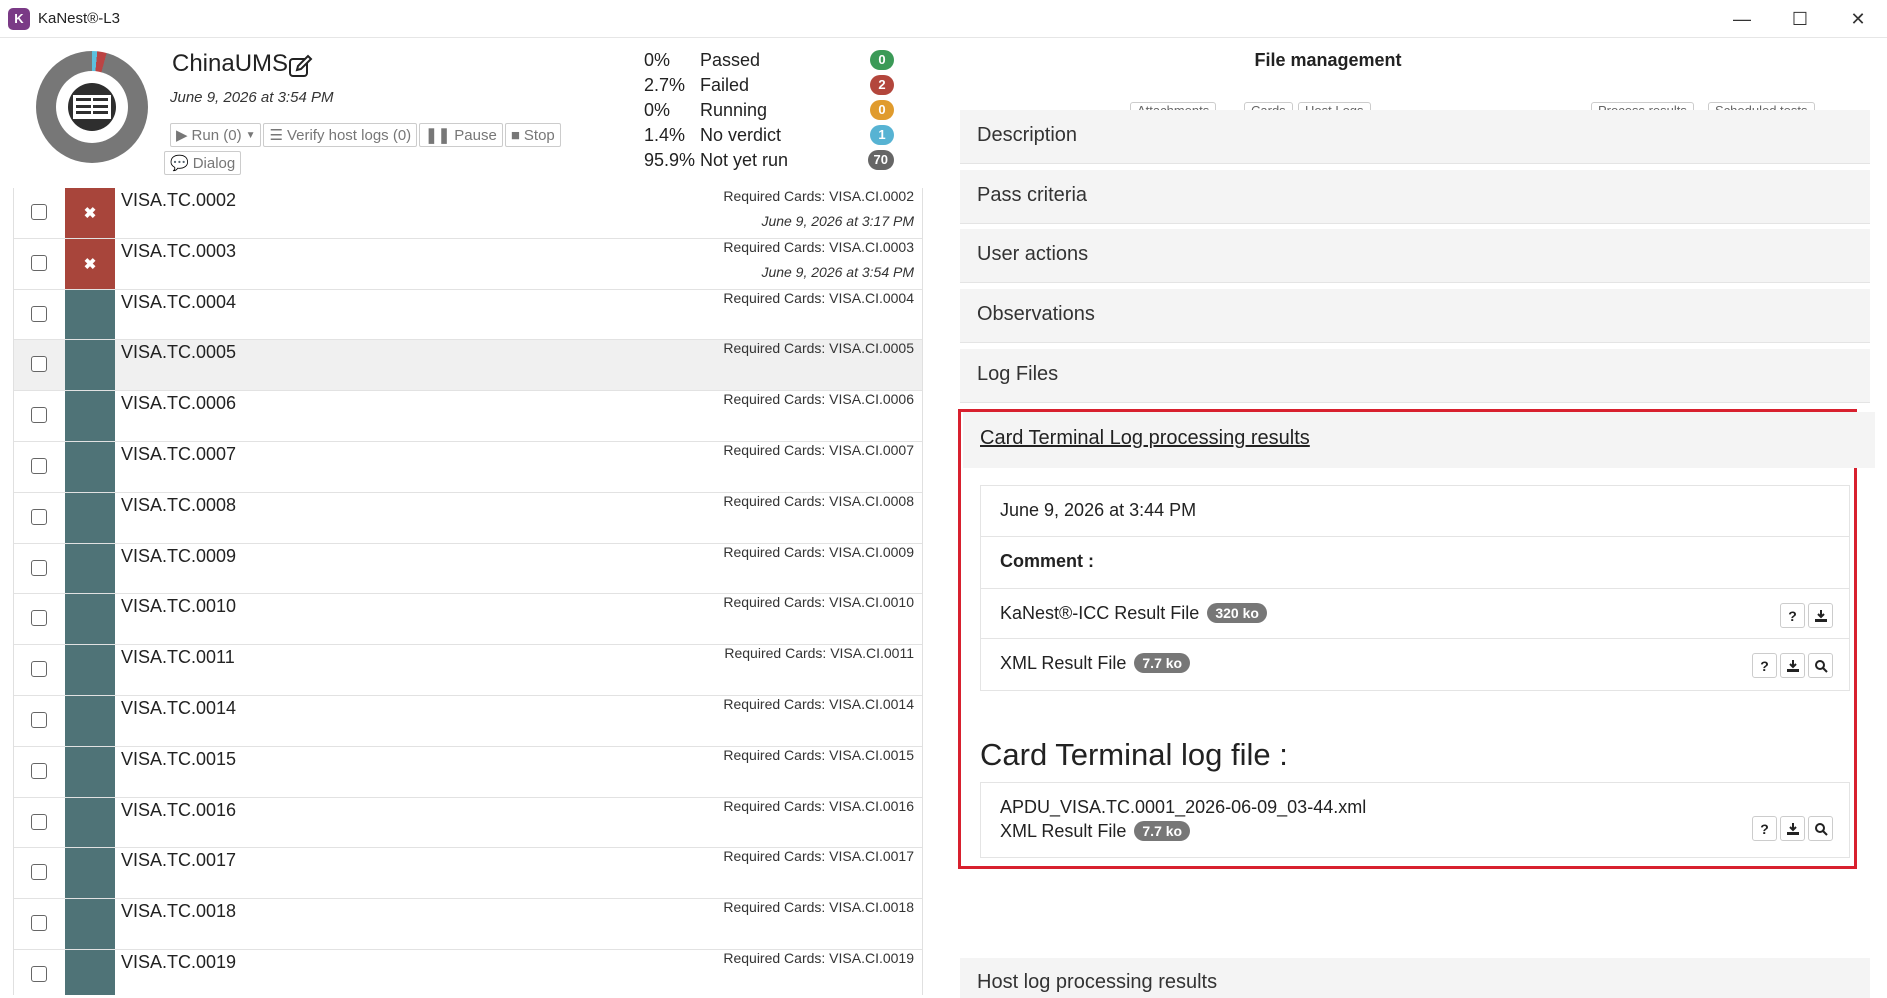 This screenshot has width=1887, height=998. What do you see at coordinates (818, 805) in the screenshot?
I see `required-cards: Required Cards: VISA.CI.0016` at bounding box center [818, 805].